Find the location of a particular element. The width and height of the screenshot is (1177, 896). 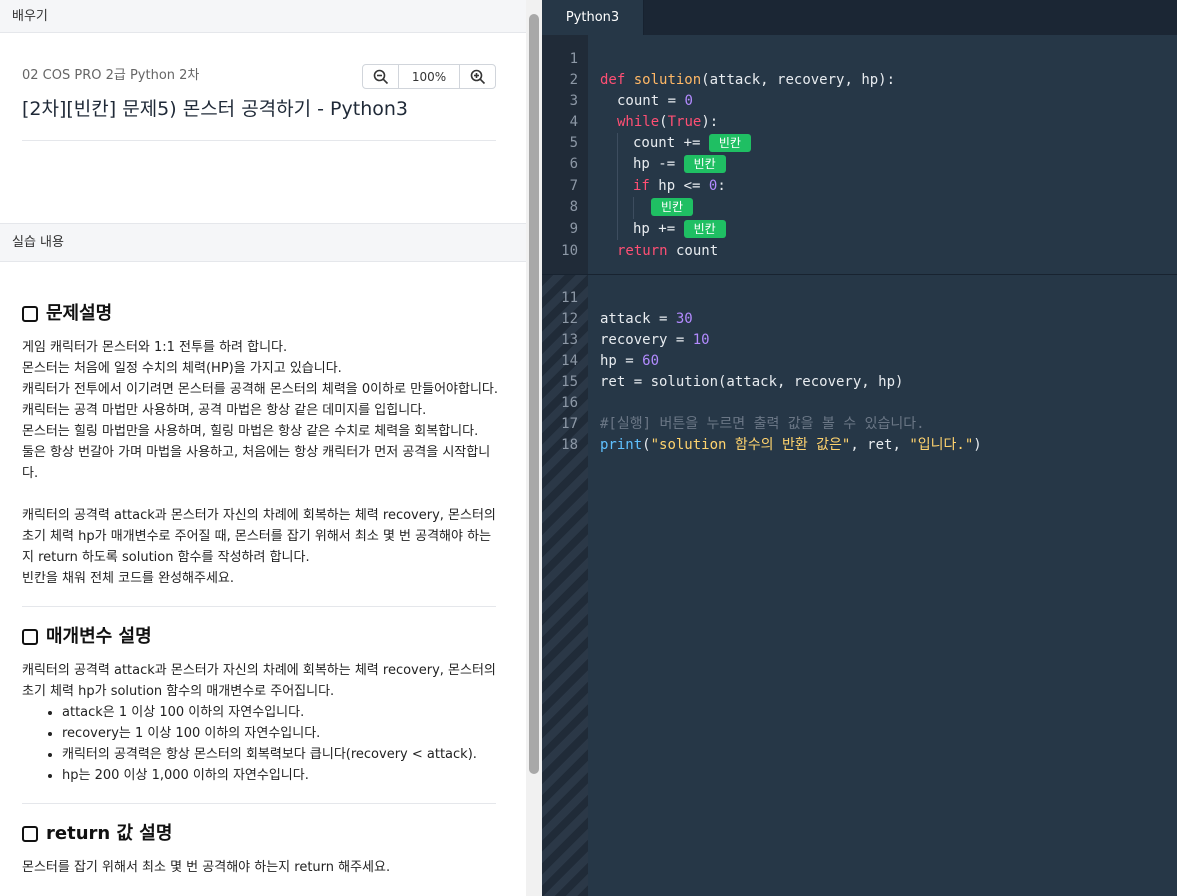

line-number: 11 is located at coordinates (569, 298).